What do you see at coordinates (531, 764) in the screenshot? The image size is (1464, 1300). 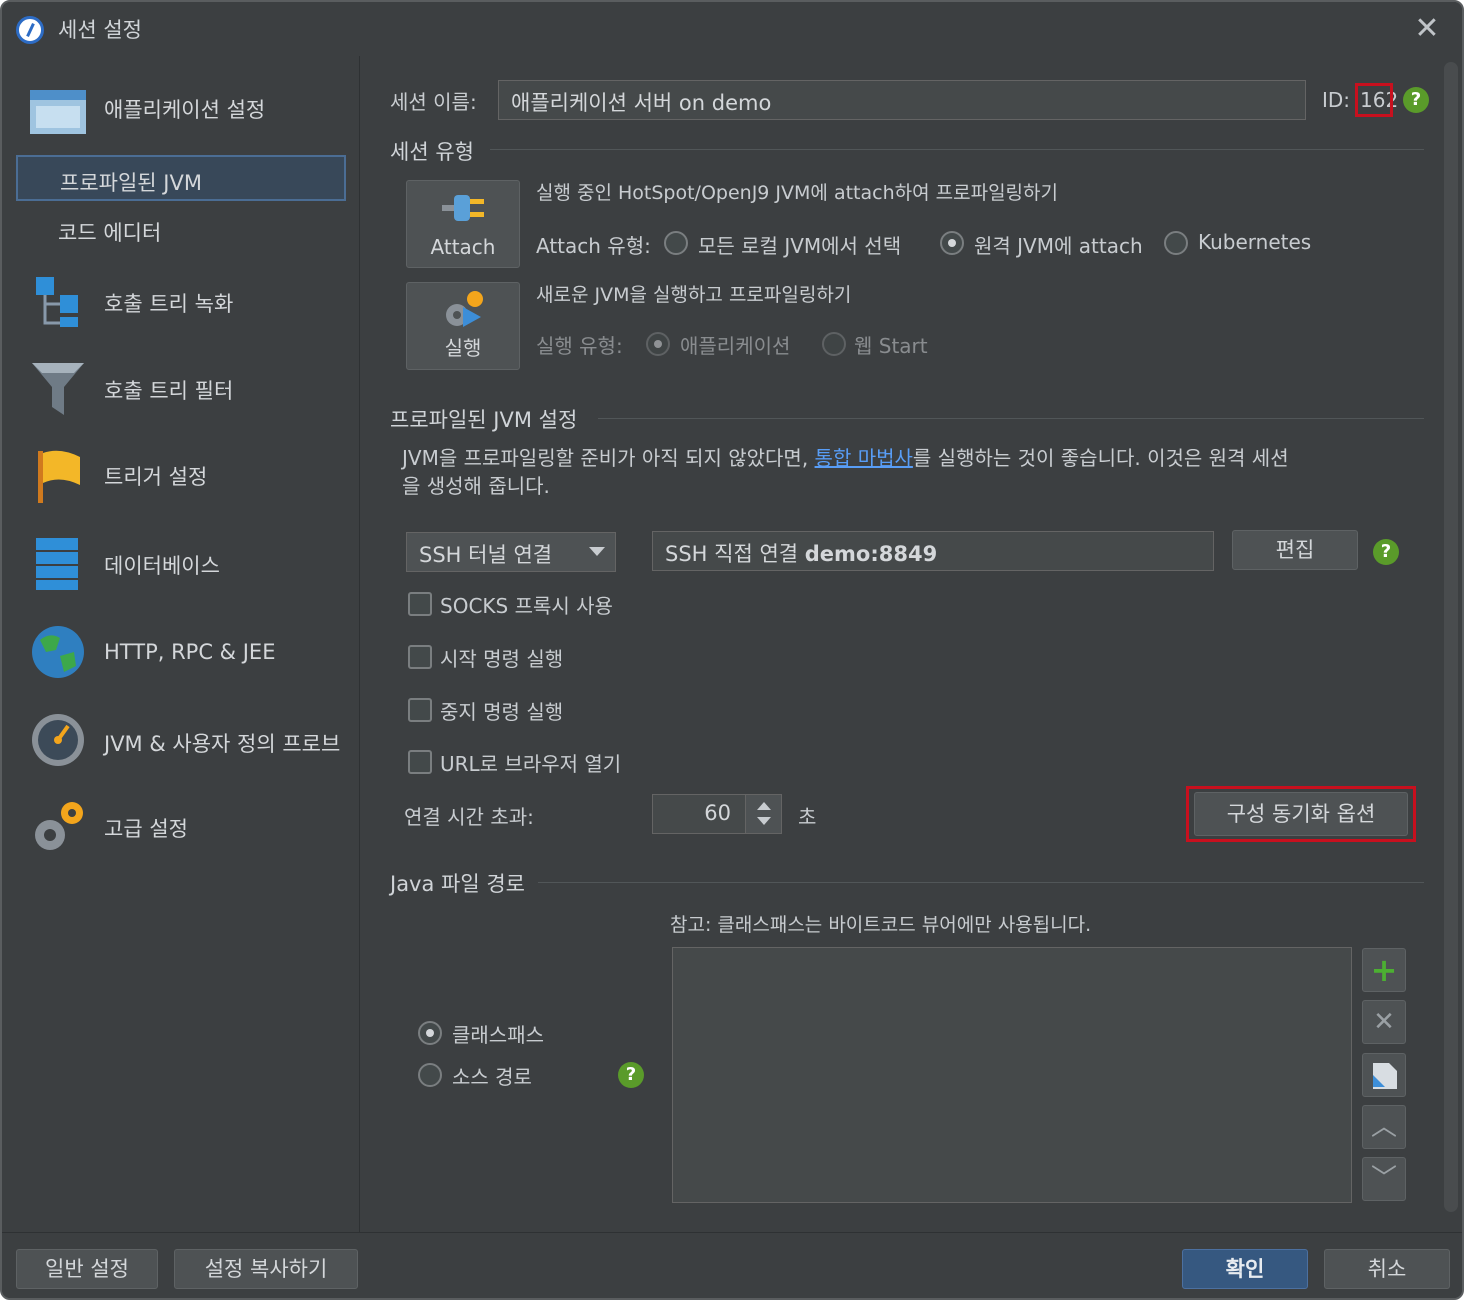 I see `checkbox-label: URL로 브라우저 열기` at bounding box center [531, 764].